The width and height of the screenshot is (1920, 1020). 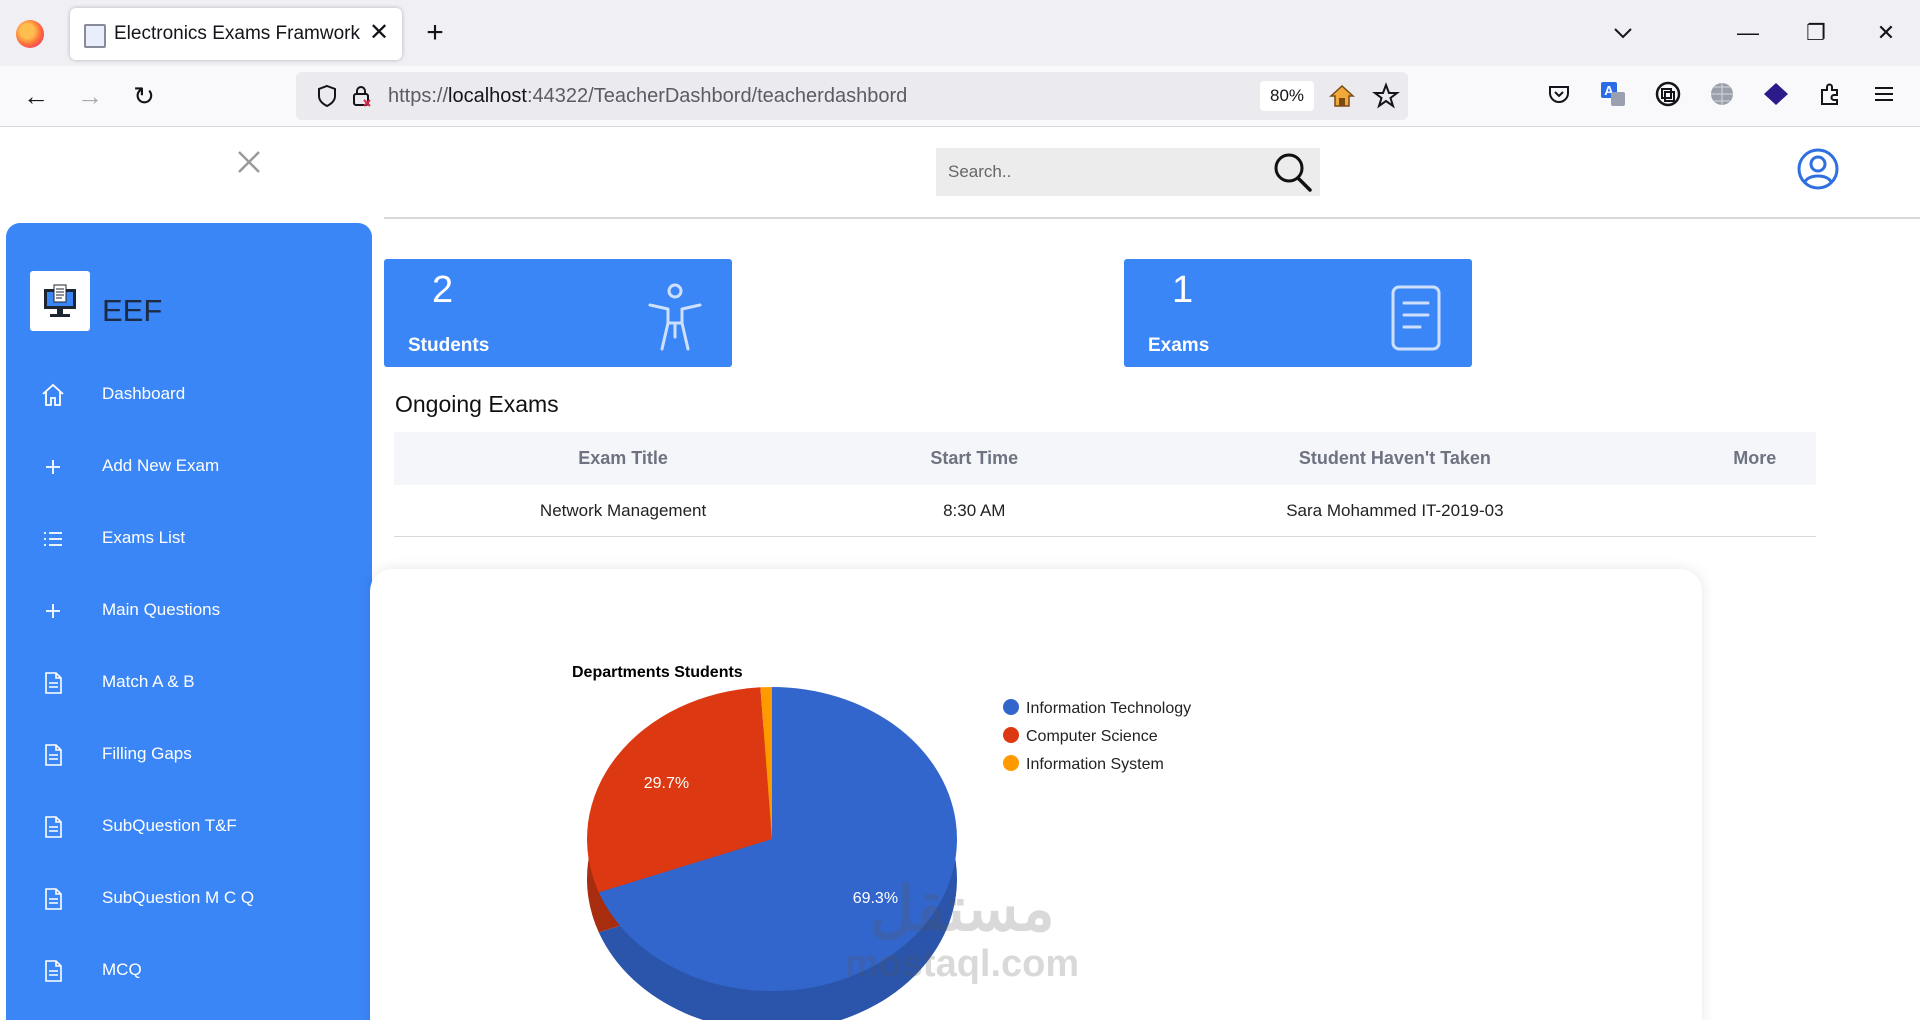 What do you see at coordinates (147, 753) in the screenshot?
I see `sidebar-item-label: Filling Gaps` at bounding box center [147, 753].